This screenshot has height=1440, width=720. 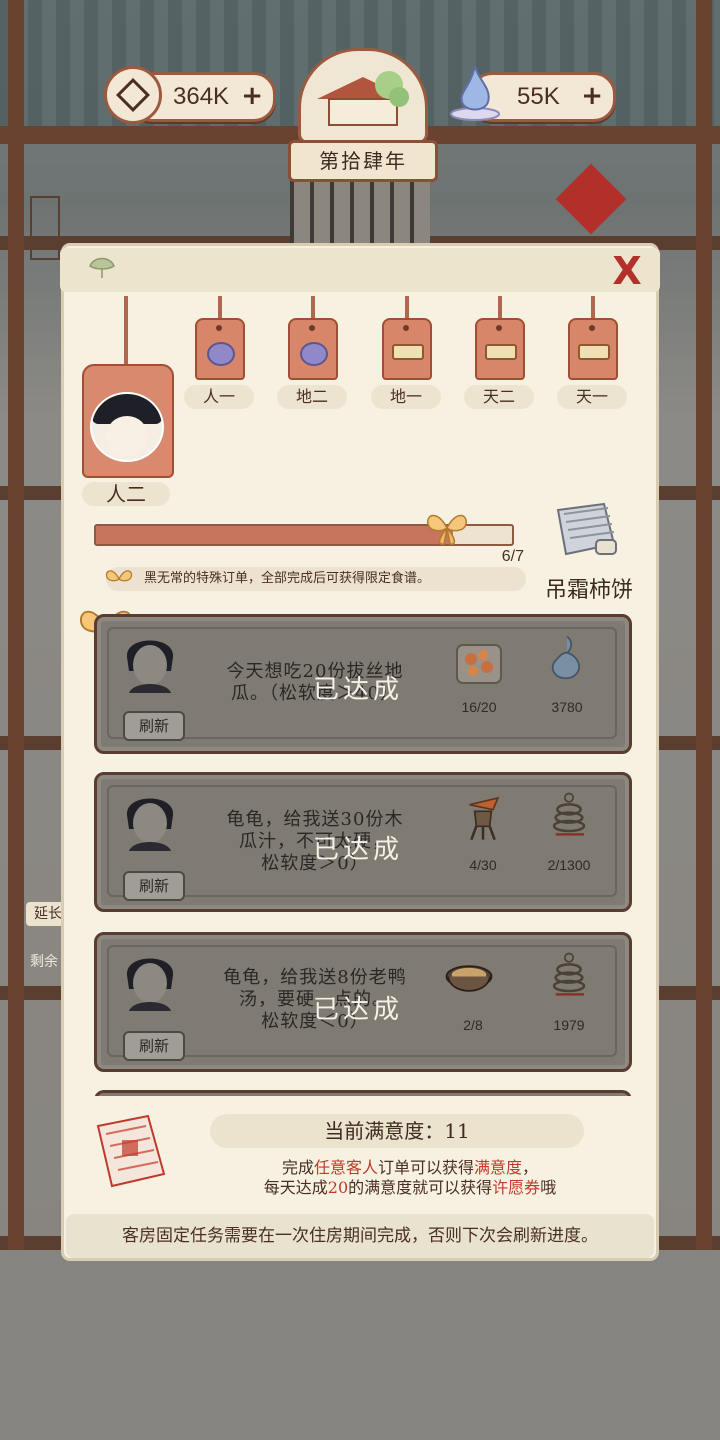 What do you see at coordinates (420, 1187) in the screenshot?
I see `text-span: 的满意度就可以获得` at bounding box center [420, 1187].